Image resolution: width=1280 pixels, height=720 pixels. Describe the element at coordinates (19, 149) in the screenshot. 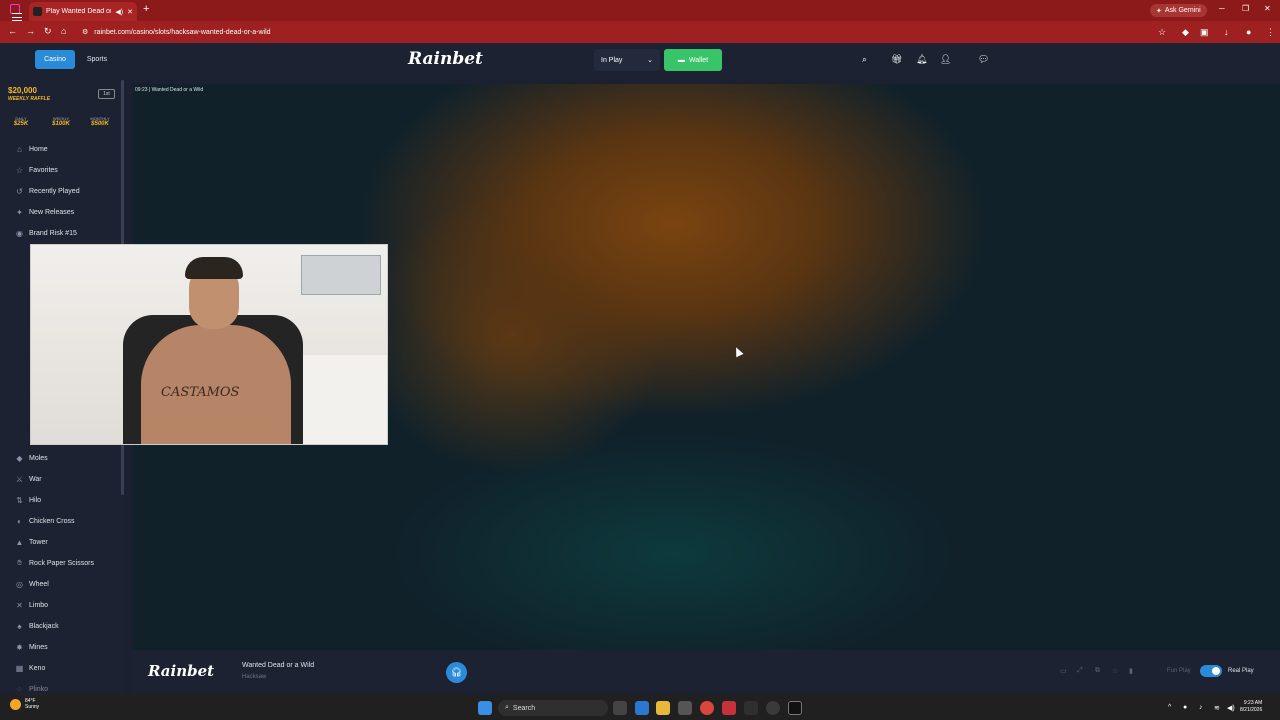

I see `home-icon: ⌂` at that location.